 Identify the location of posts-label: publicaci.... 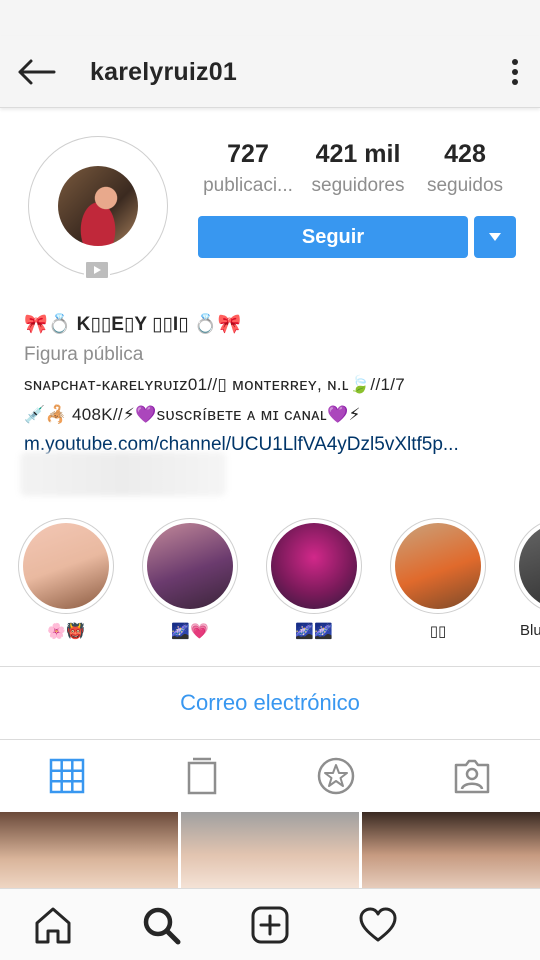
(248, 185).